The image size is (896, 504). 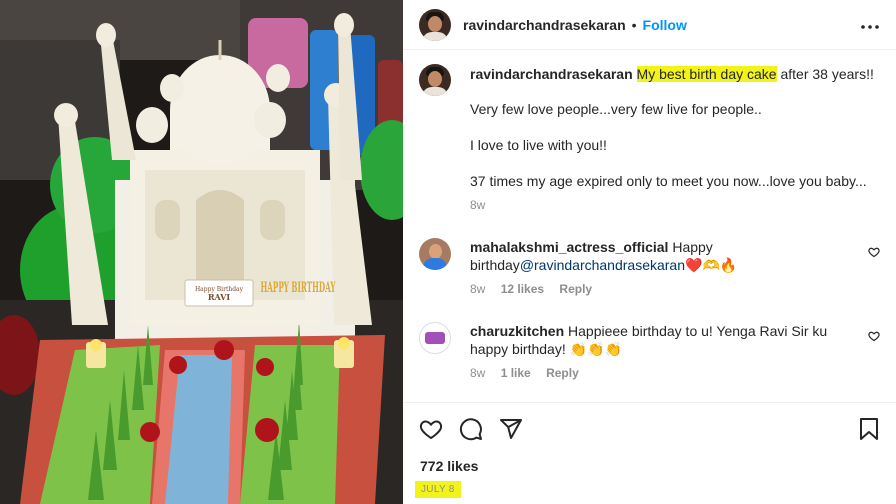 What do you see at coordinates (649, 402) in the screenshot?
I see `divider` at bounding box center [649, 402].